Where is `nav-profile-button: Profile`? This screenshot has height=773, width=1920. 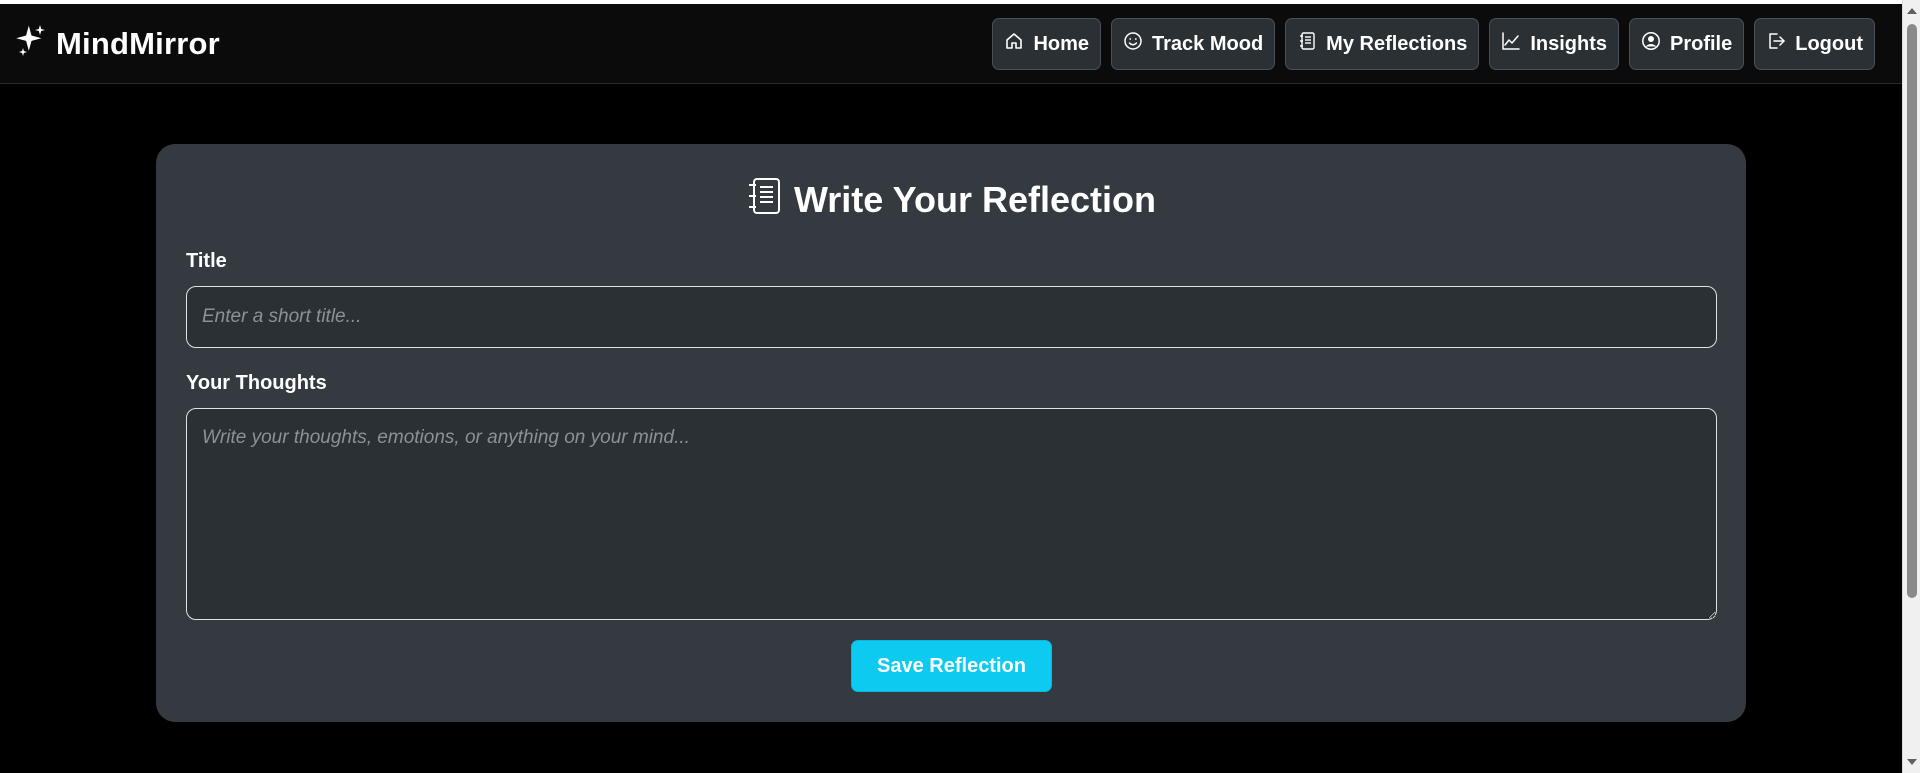 nav-profile-button: Profile is located at coordinates (1687, 44).